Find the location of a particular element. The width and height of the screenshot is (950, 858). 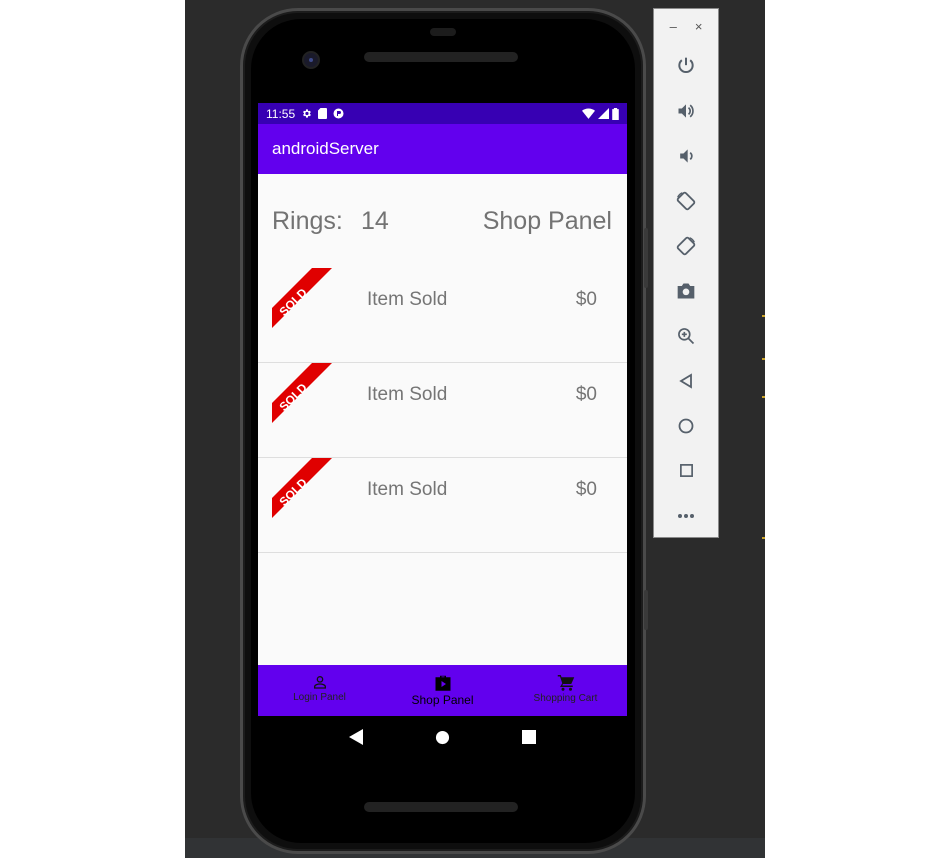

rotate-right-icon is located at coordinates (686, 245).